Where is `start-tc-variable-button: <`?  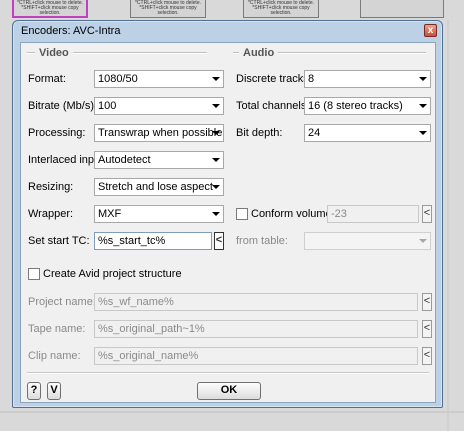
start-tc-variable-button: < is located at coordinates (219, 241).